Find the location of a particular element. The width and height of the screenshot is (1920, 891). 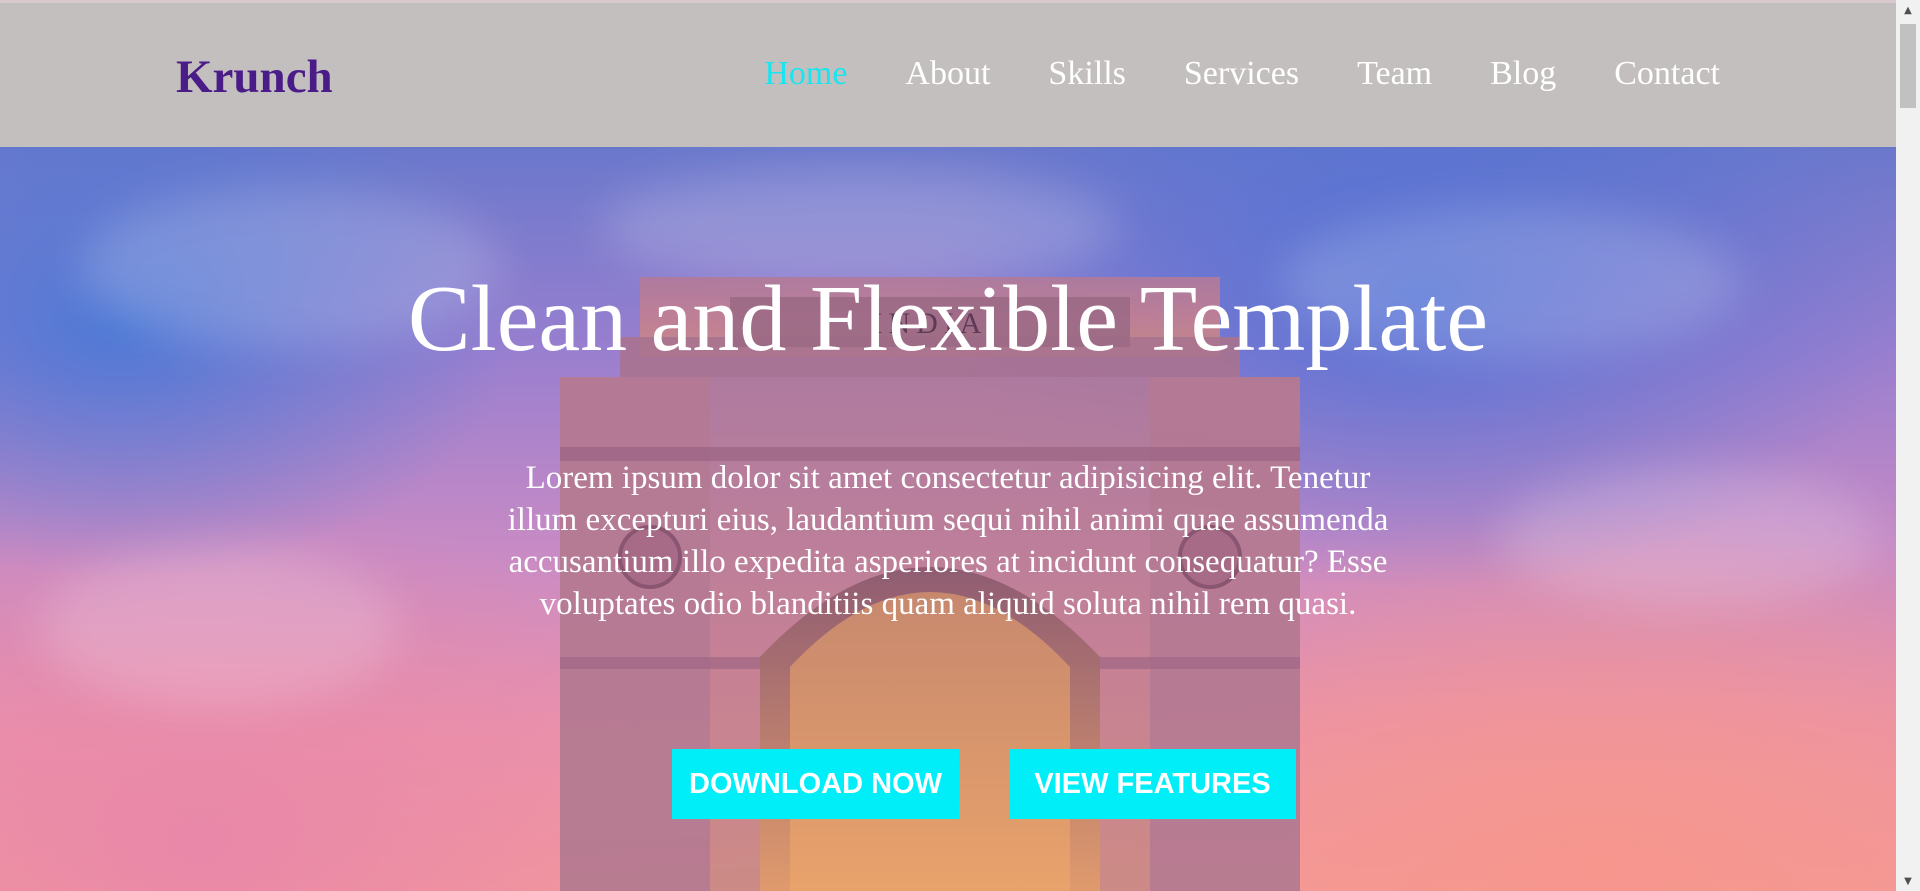

nav-services: Services is located at coordinates (1241, 74).